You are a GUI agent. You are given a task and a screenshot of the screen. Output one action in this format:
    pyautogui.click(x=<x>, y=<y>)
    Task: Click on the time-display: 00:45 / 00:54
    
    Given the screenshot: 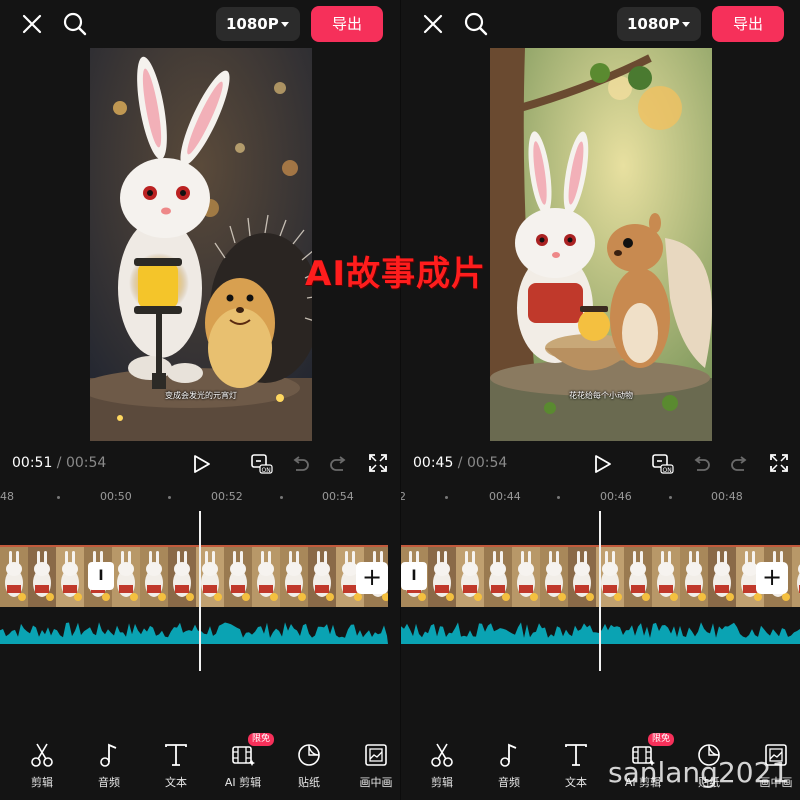 What is the action you would take?
    pyautogui.click(x=460, y=463)
    